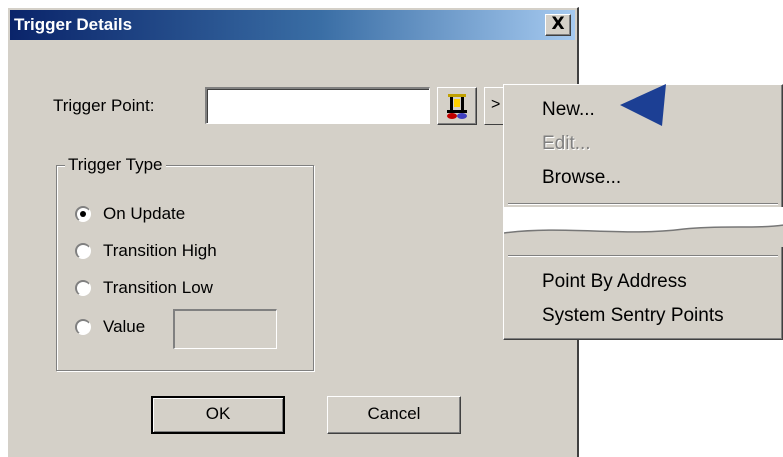 The height and width of the screenshot is (457, 783). Describe the element at coordinates (158, 287) in the screenshot. I see `radio-label: Transition Low` at that location.